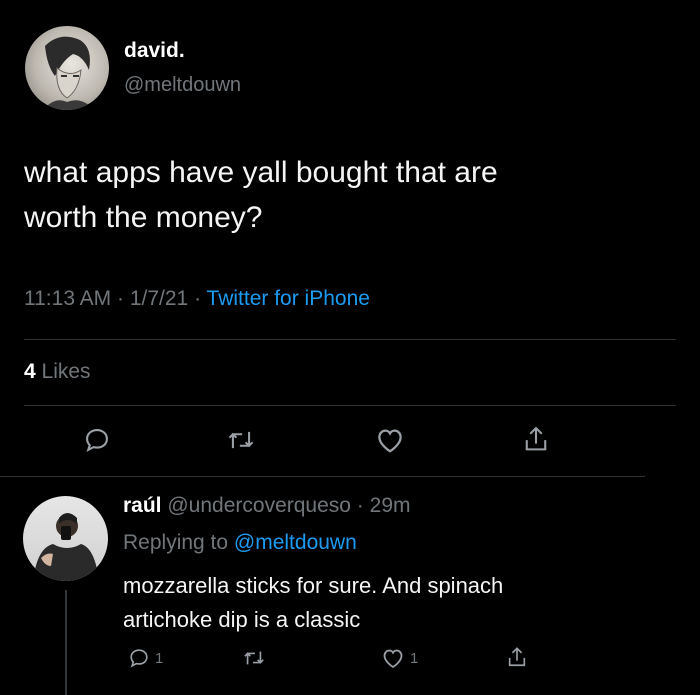  I want to click on avatar, so click(67, 68).